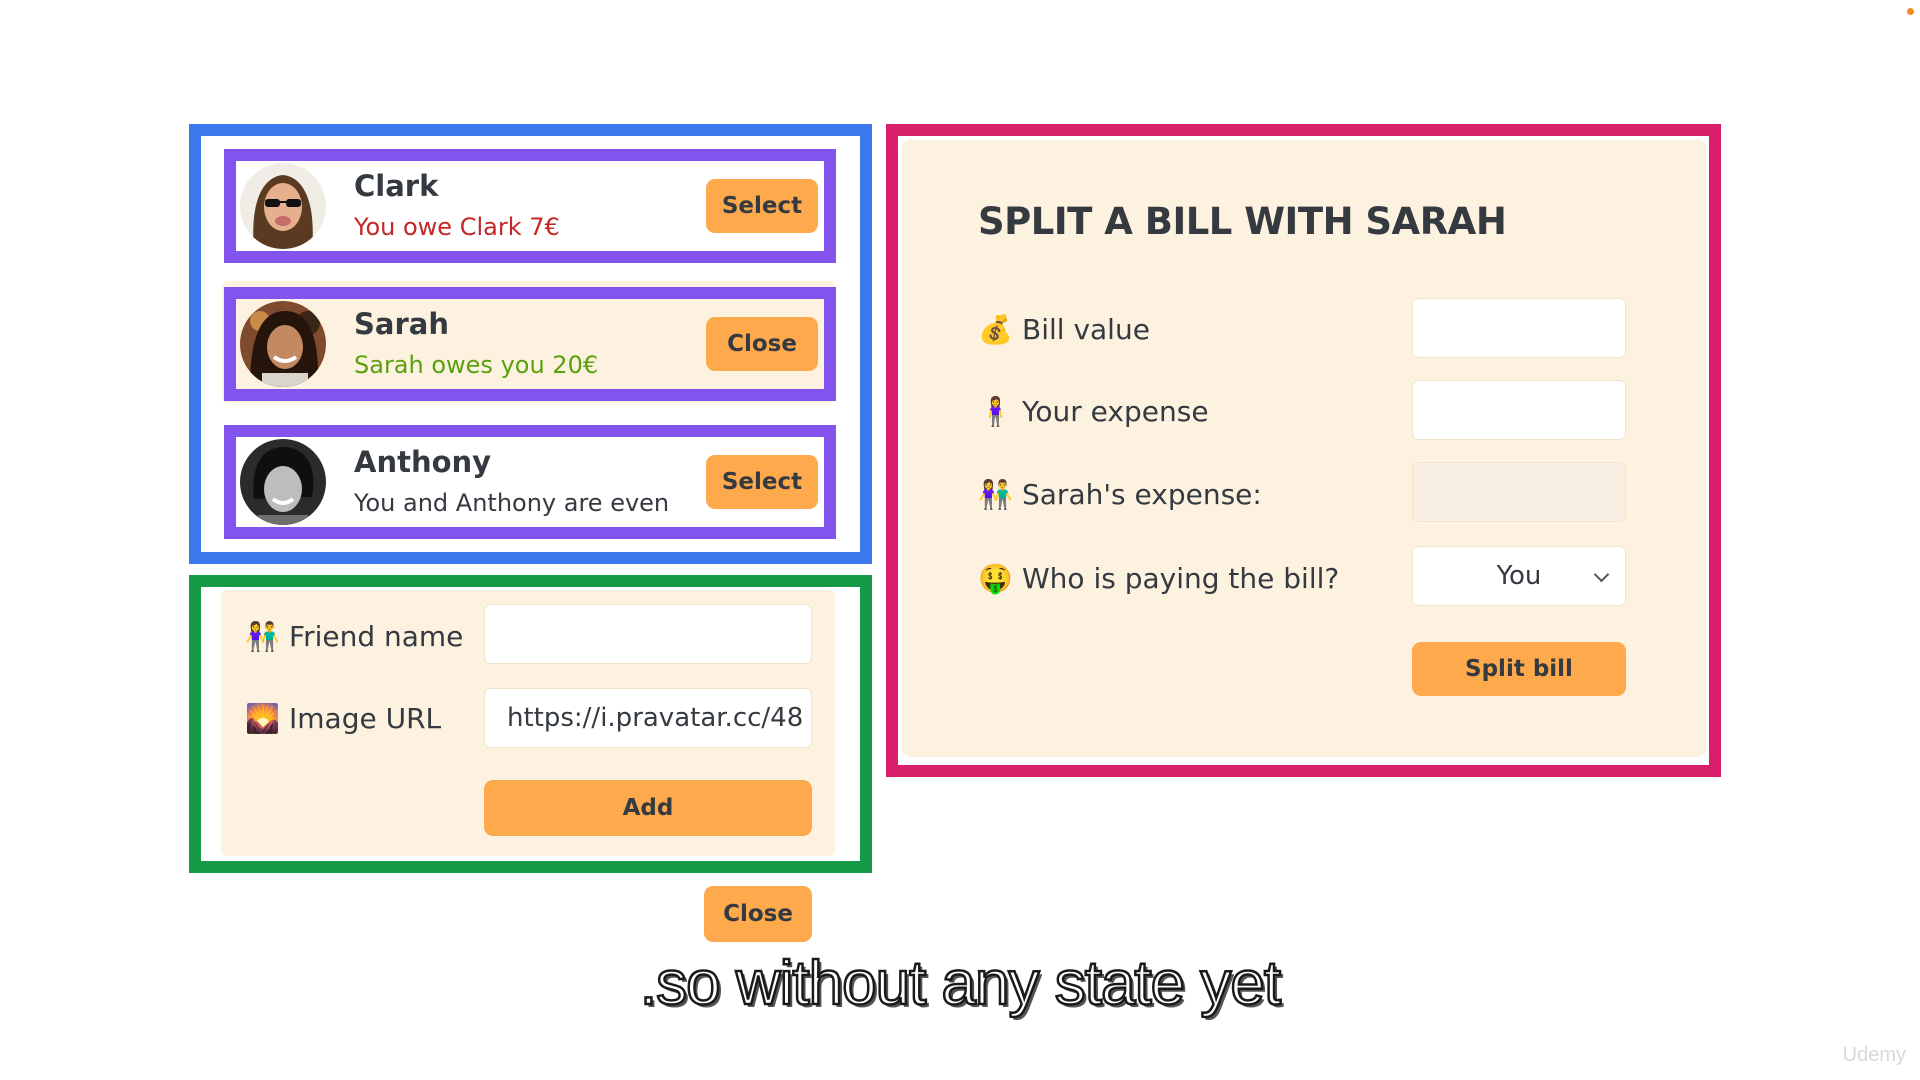  I want to click on bill-value-input, so click(1519, 328).